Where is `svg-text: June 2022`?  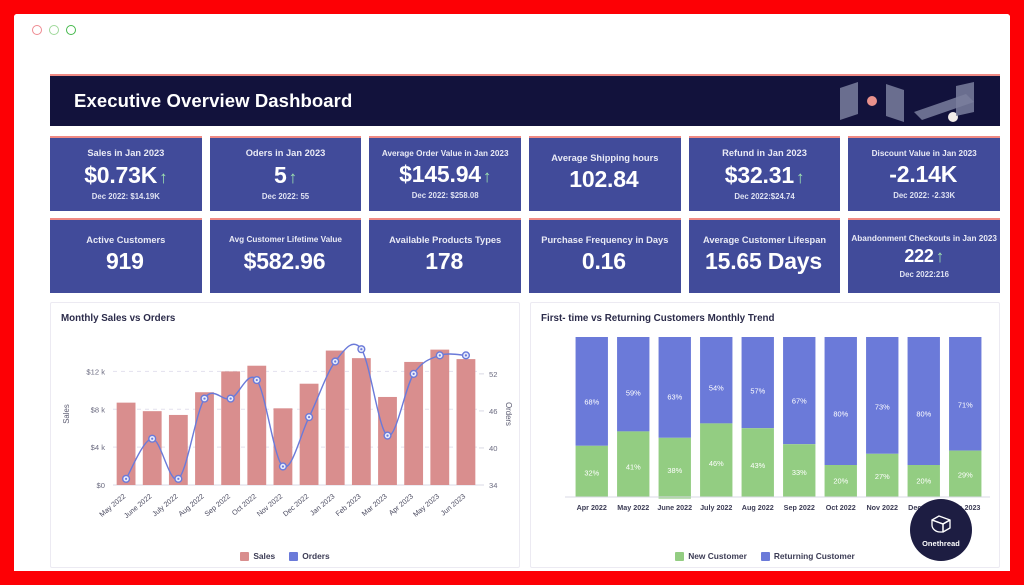
svg-text: June 2022 is located at coordinates (138, 506).